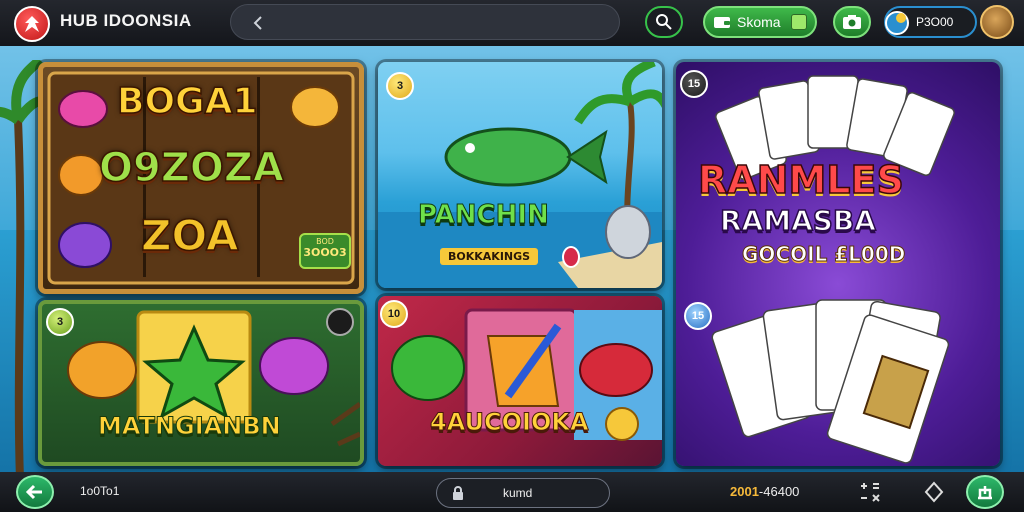 This screenshot has height=512, width=1024. I want to click on camera-icon, so click(852, 22).